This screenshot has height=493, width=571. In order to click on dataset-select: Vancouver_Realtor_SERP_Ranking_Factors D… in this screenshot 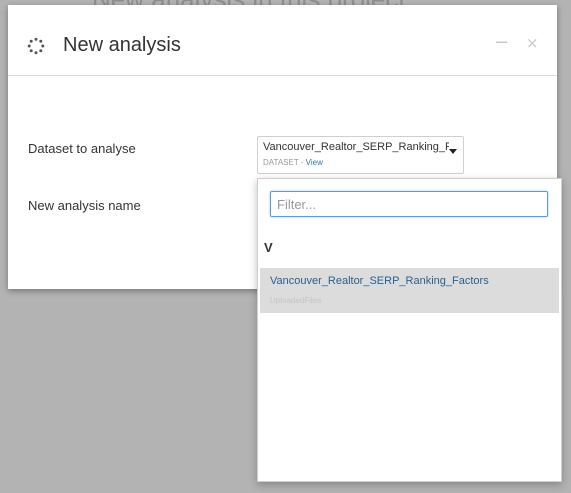, I will do `click(360, 155)`.